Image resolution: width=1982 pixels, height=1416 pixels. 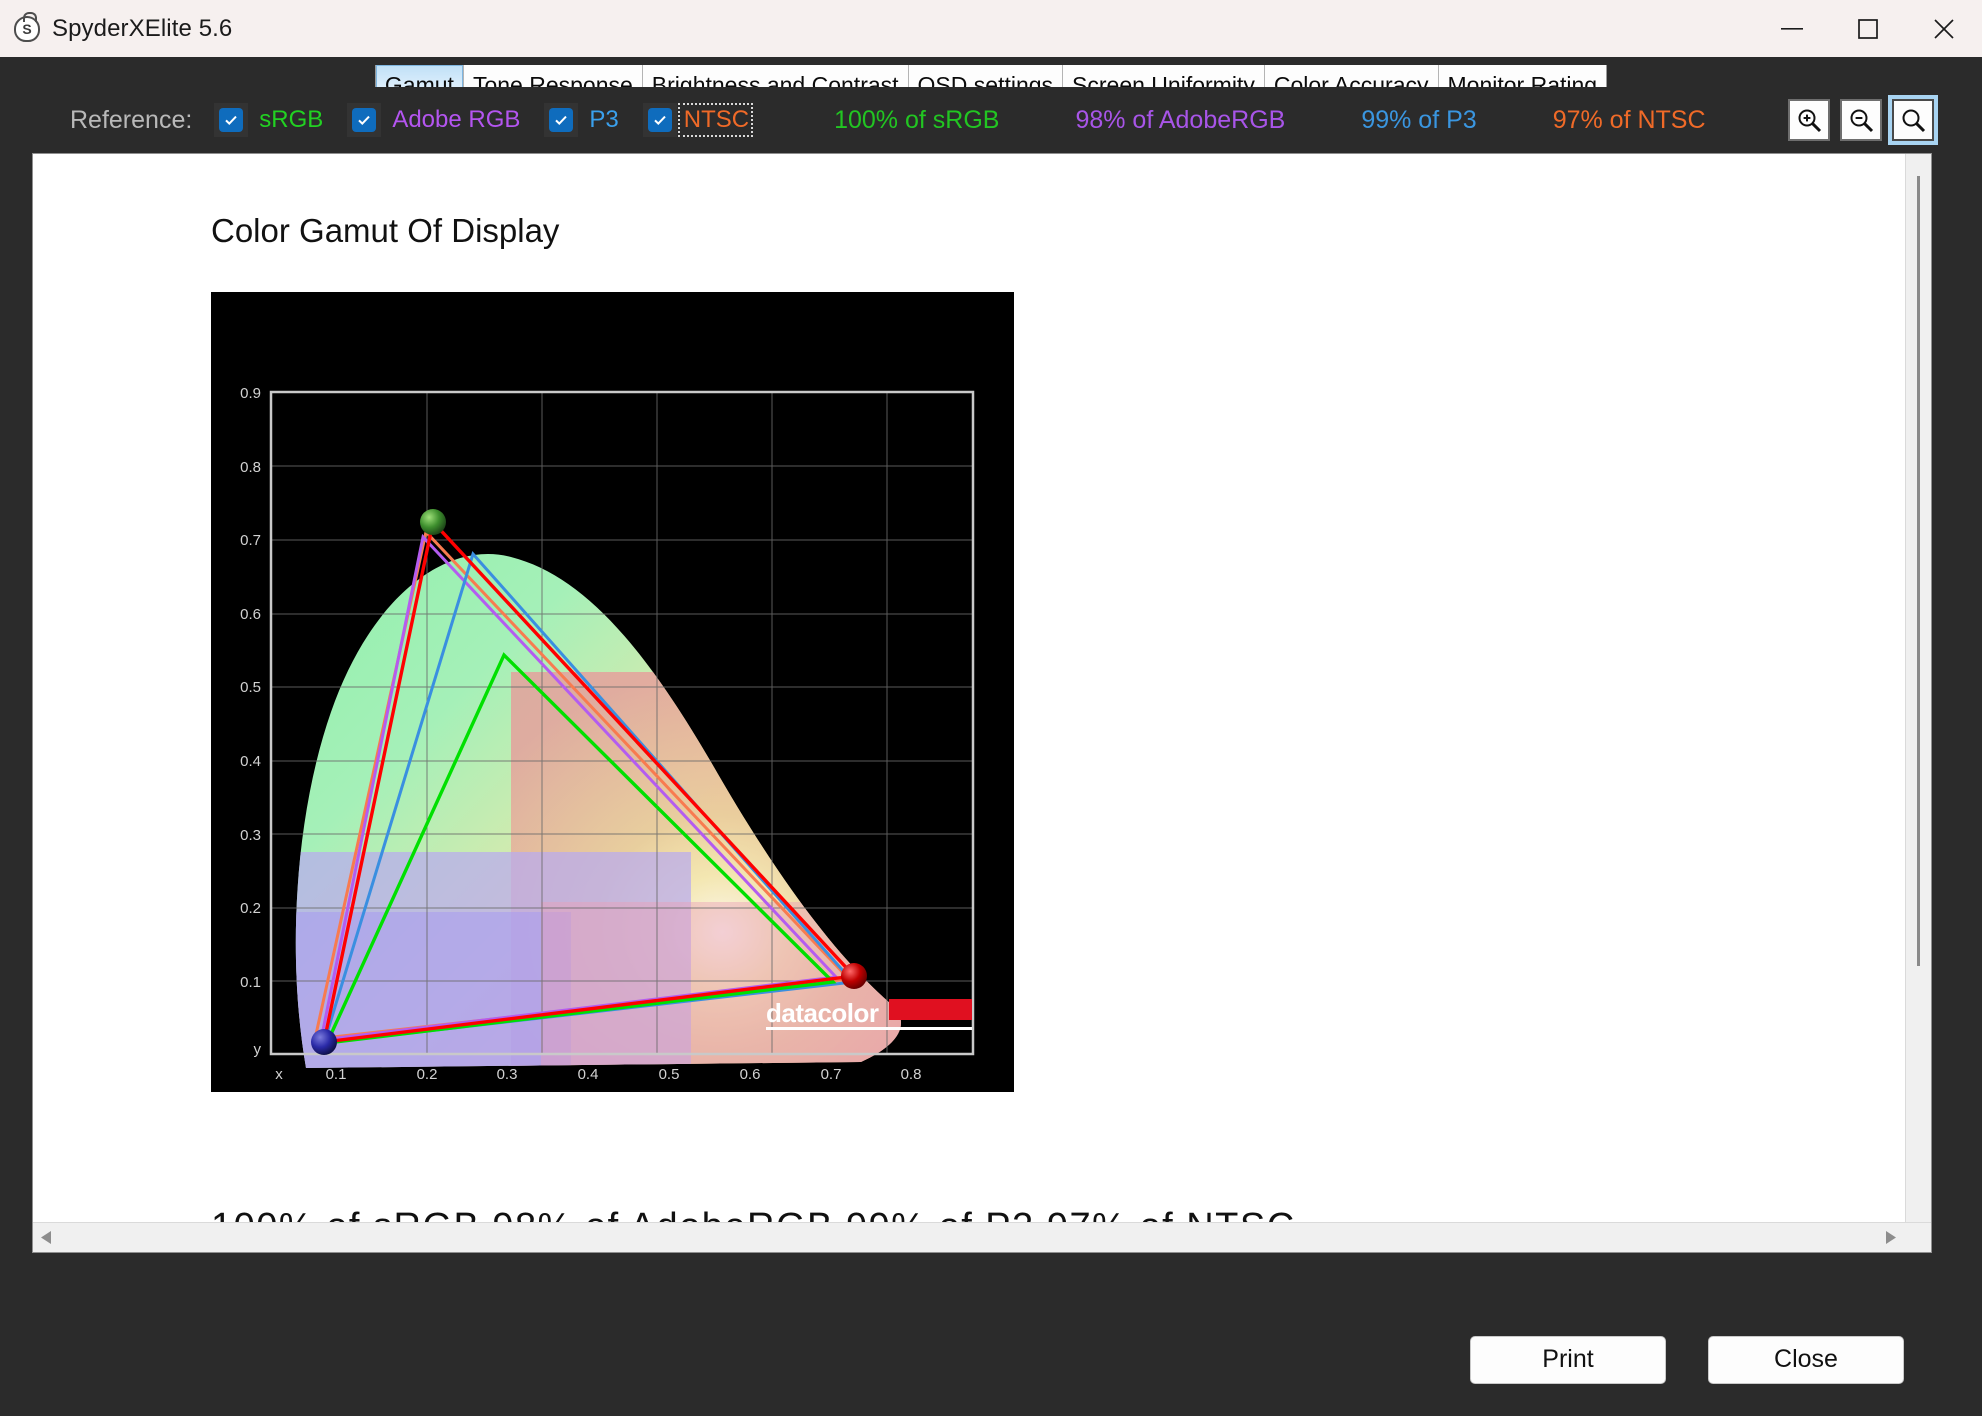 I want to click on scroll-left-arrow, so click(x=46, y=1237).